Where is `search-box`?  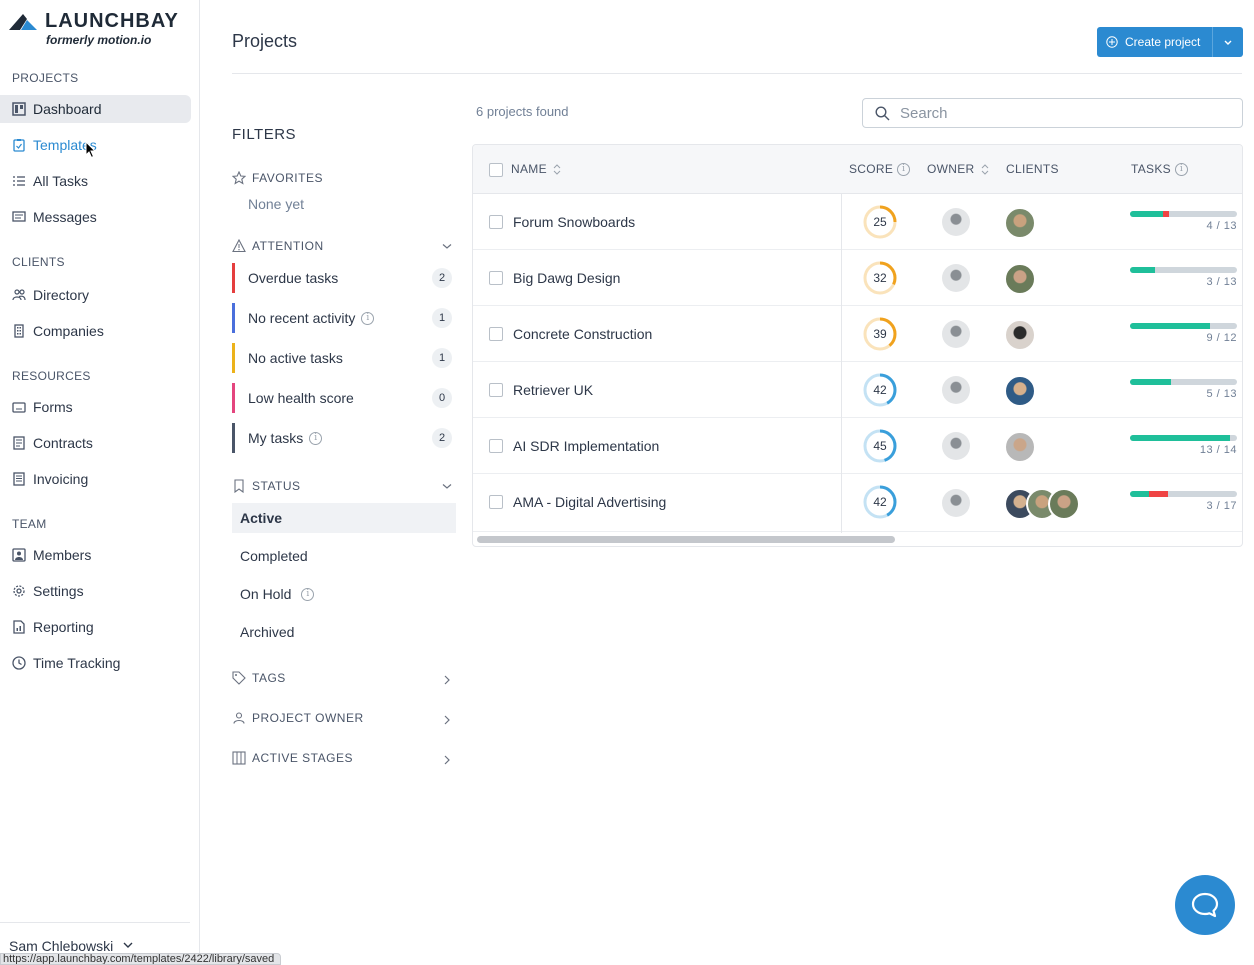 search-box is located at coordinates (1052, 113).